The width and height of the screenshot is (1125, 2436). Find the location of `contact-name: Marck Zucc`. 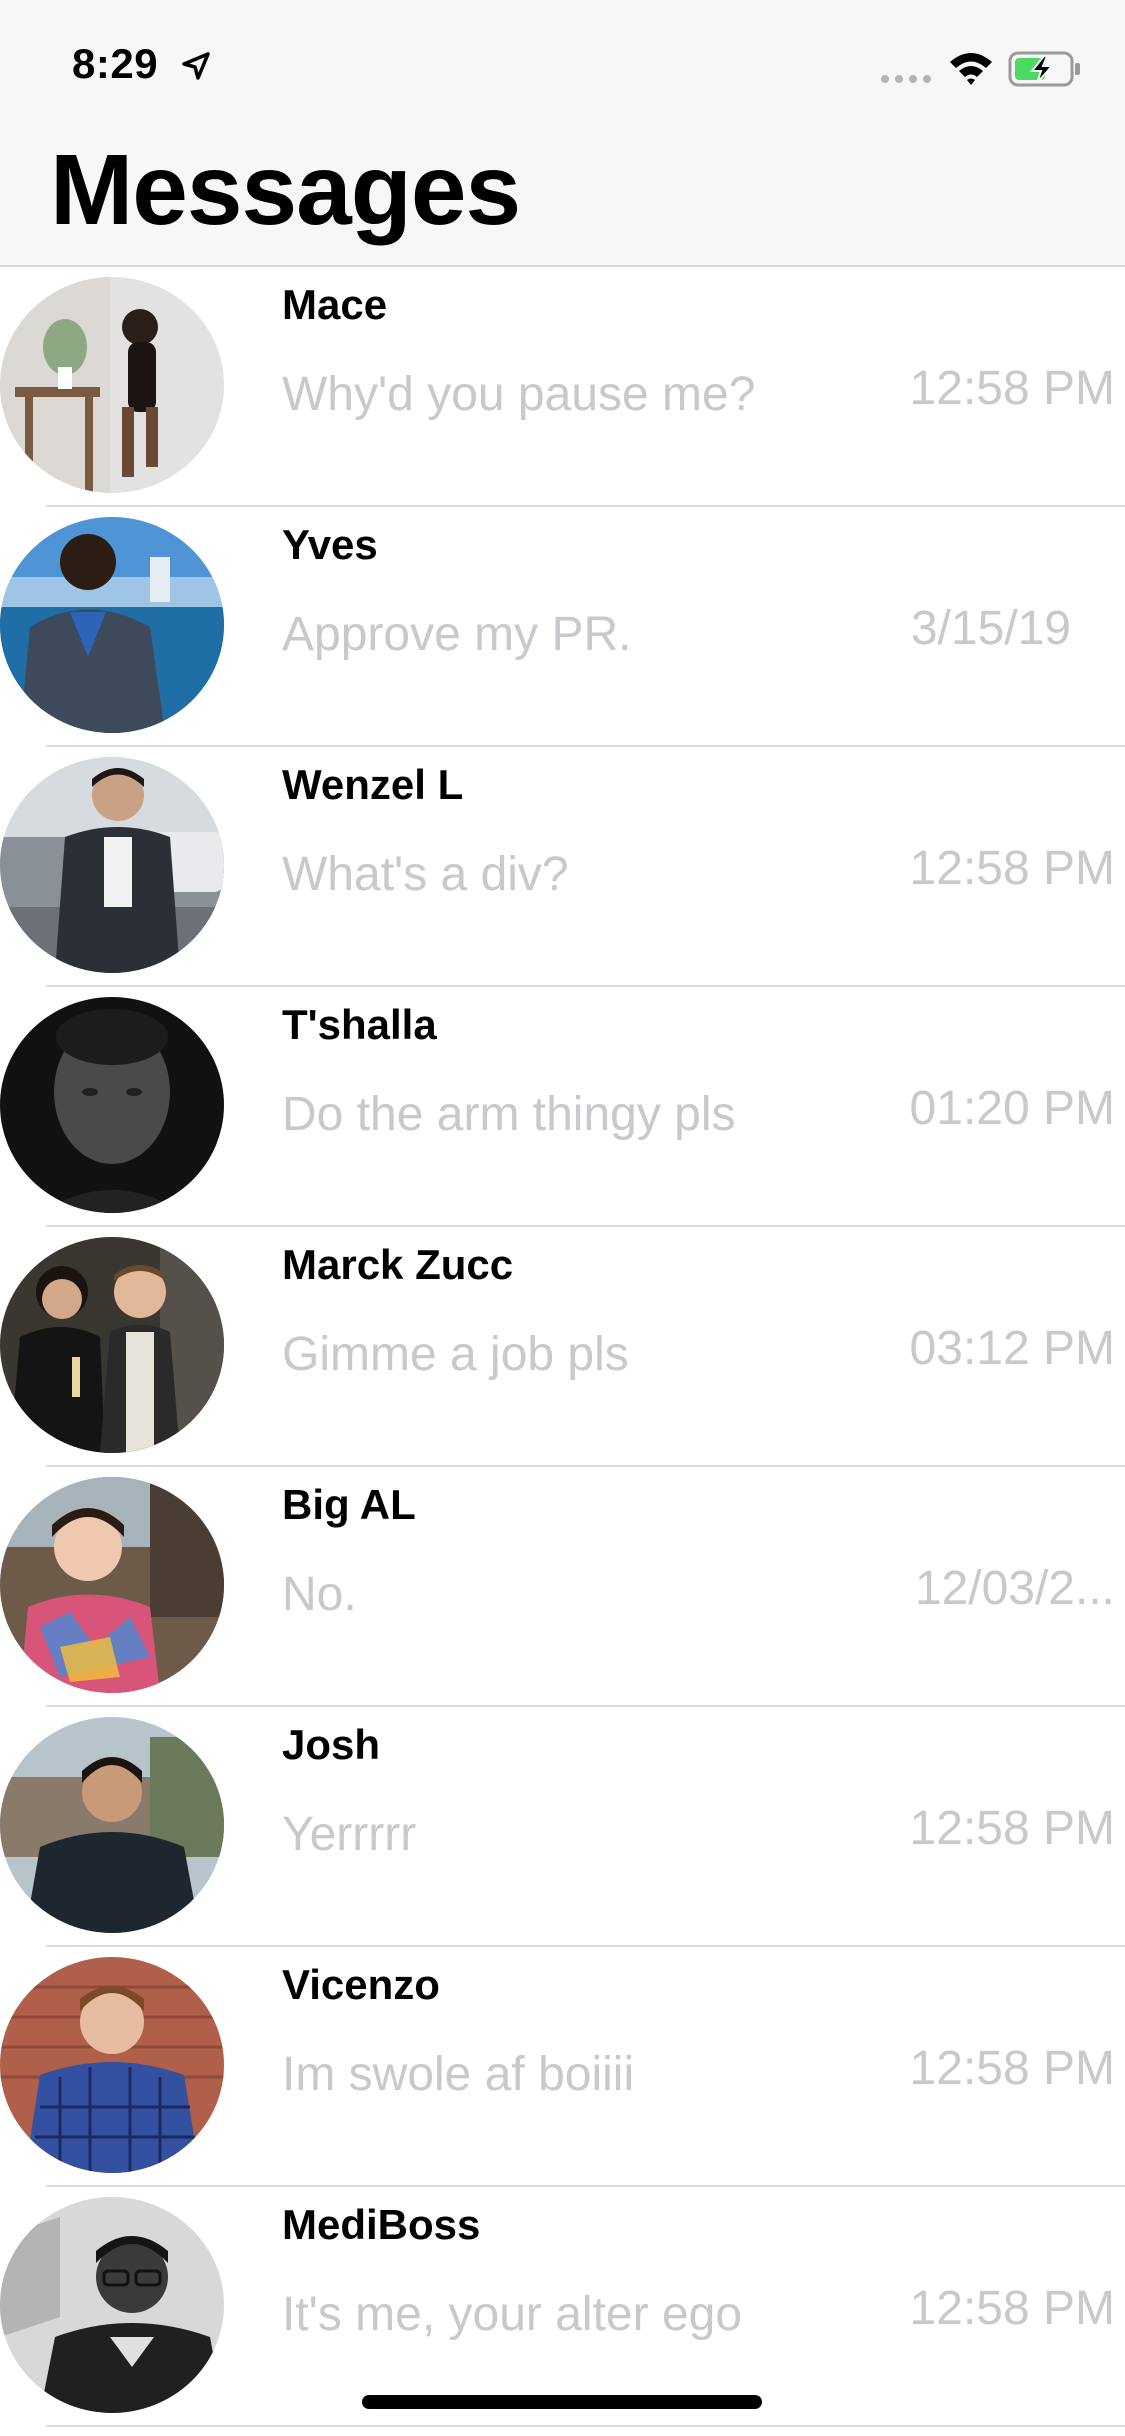

contact-name: Marck Zucc is located at coordinates (398, 1264).